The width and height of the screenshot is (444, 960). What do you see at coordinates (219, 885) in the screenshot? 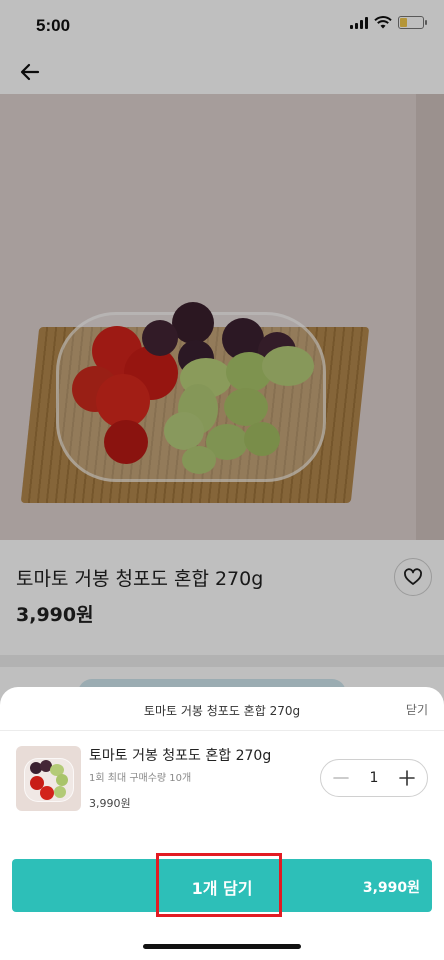
I see `highlight-box` at bounding box center [219, 885].